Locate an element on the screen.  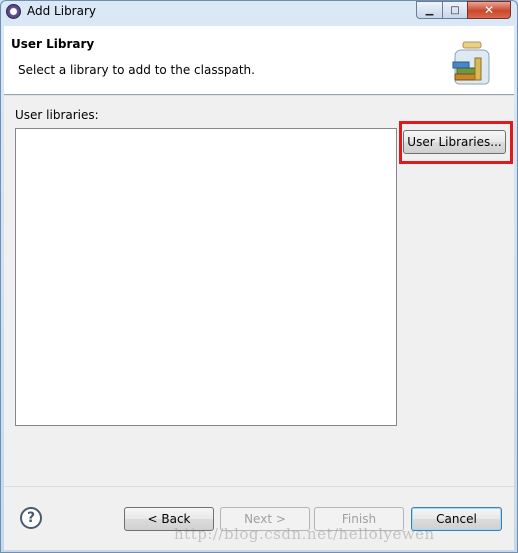
page-title: User Library is located at coordinates (53, 44).